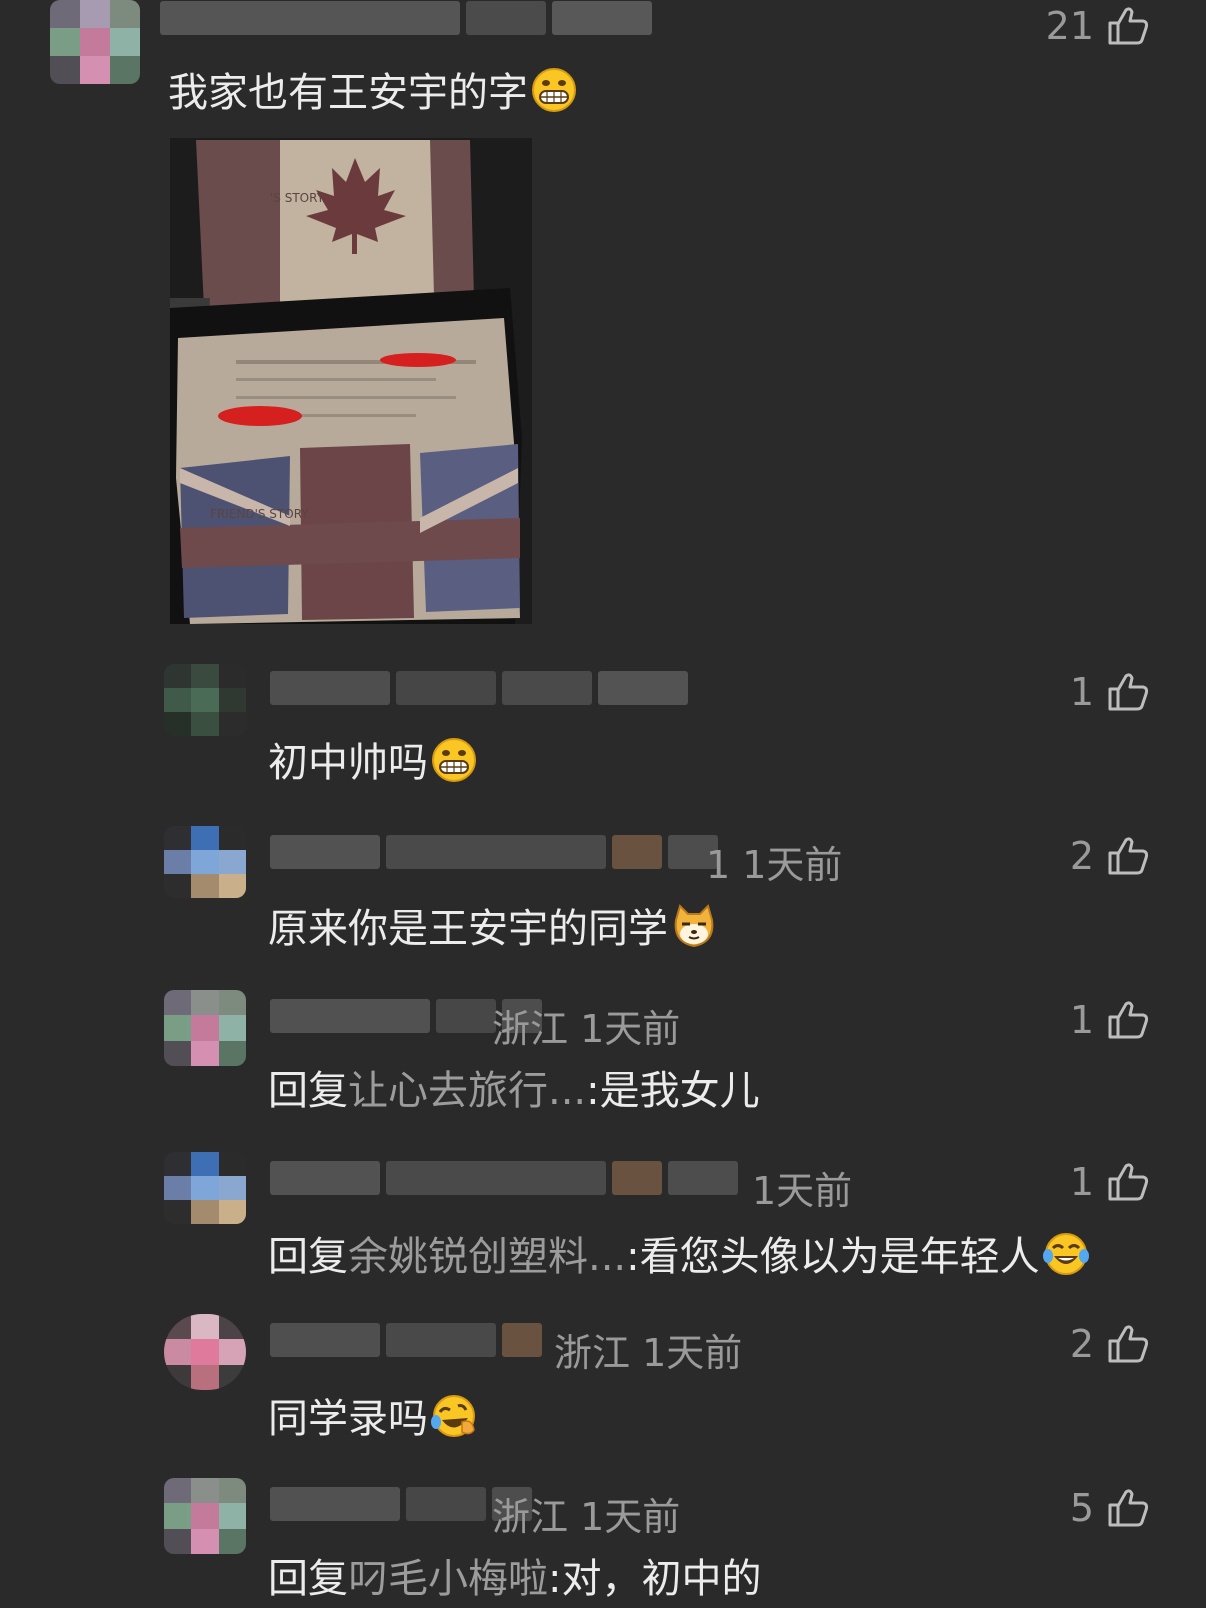  What do you see at coordinates (493, 928) in the screenshot?
I see `comment-text: 原来你是王安宇的同学` at bounding box center [493, 928].